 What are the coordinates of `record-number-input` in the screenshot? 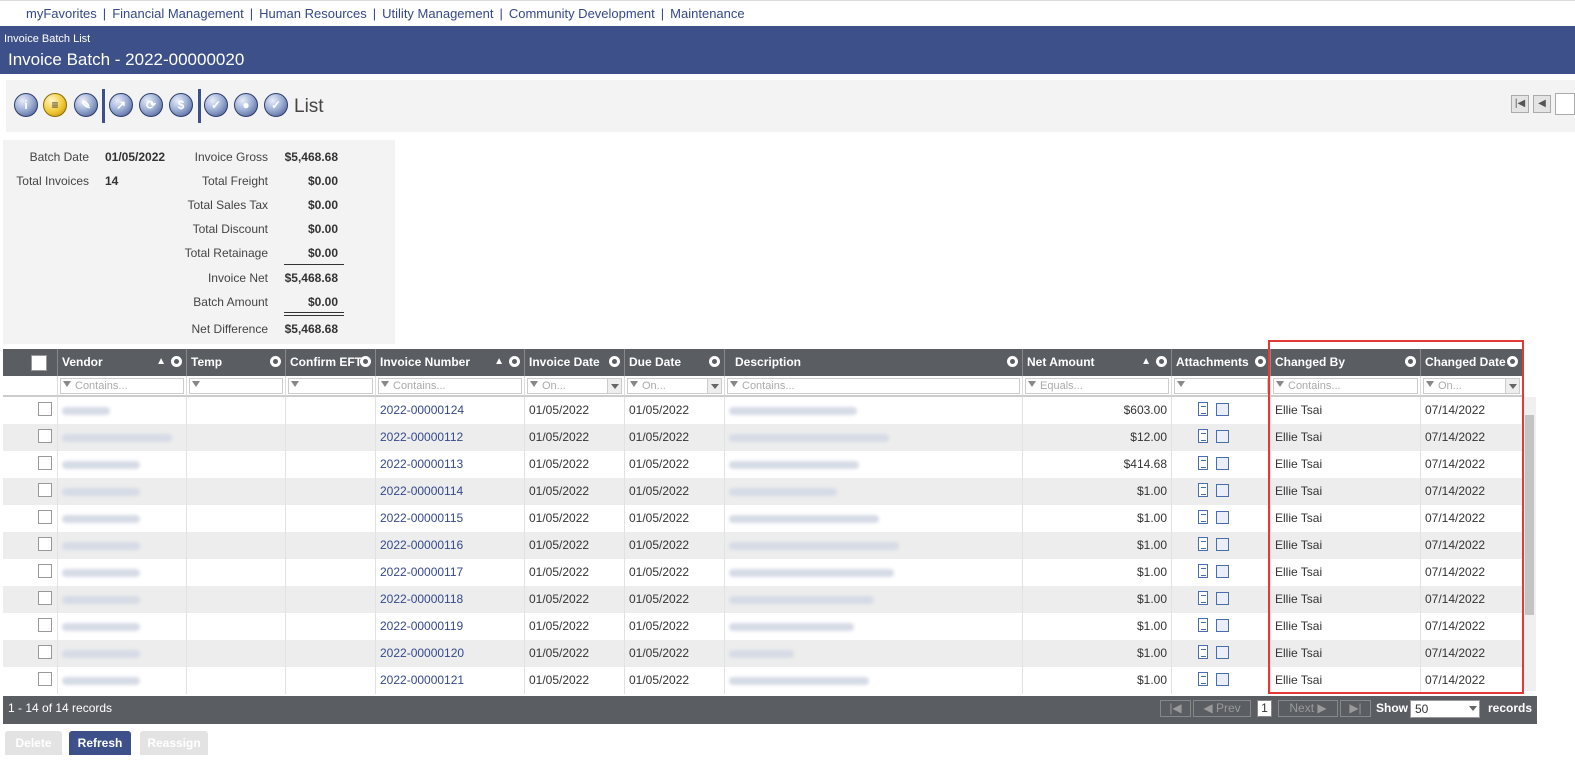 It's located at (1565, 104).